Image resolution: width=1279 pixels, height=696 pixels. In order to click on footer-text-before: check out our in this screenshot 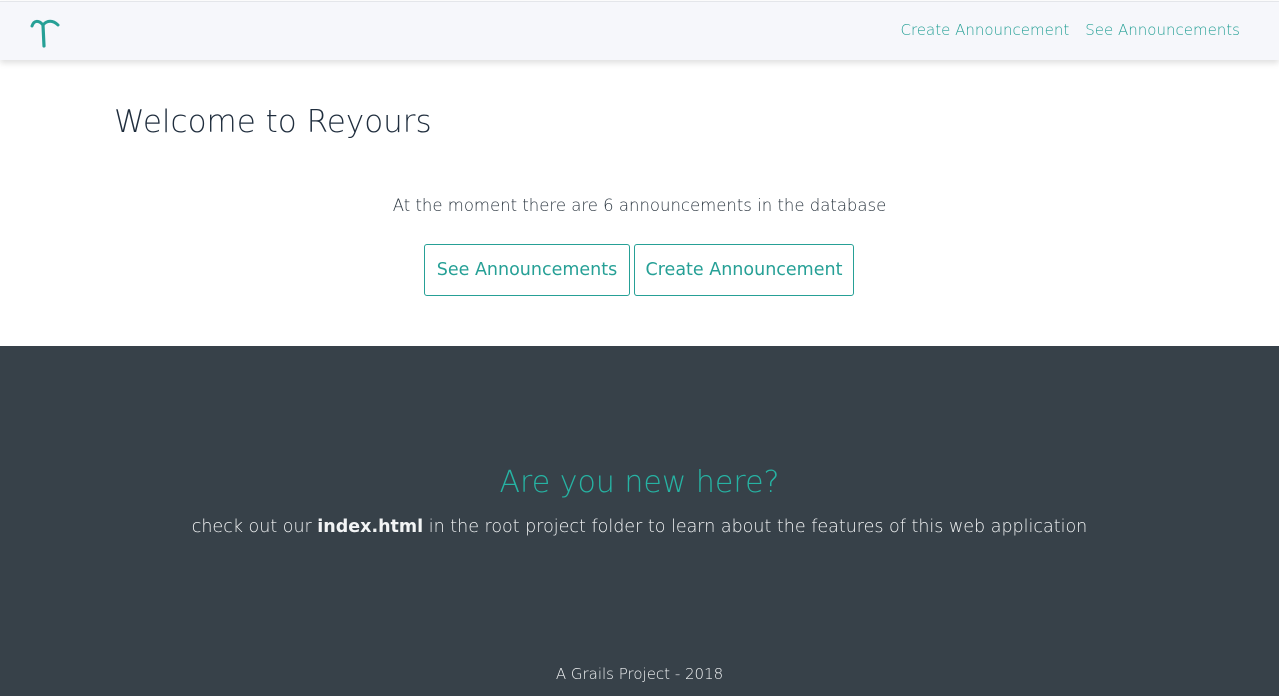, I will do `click(254, 527)`.